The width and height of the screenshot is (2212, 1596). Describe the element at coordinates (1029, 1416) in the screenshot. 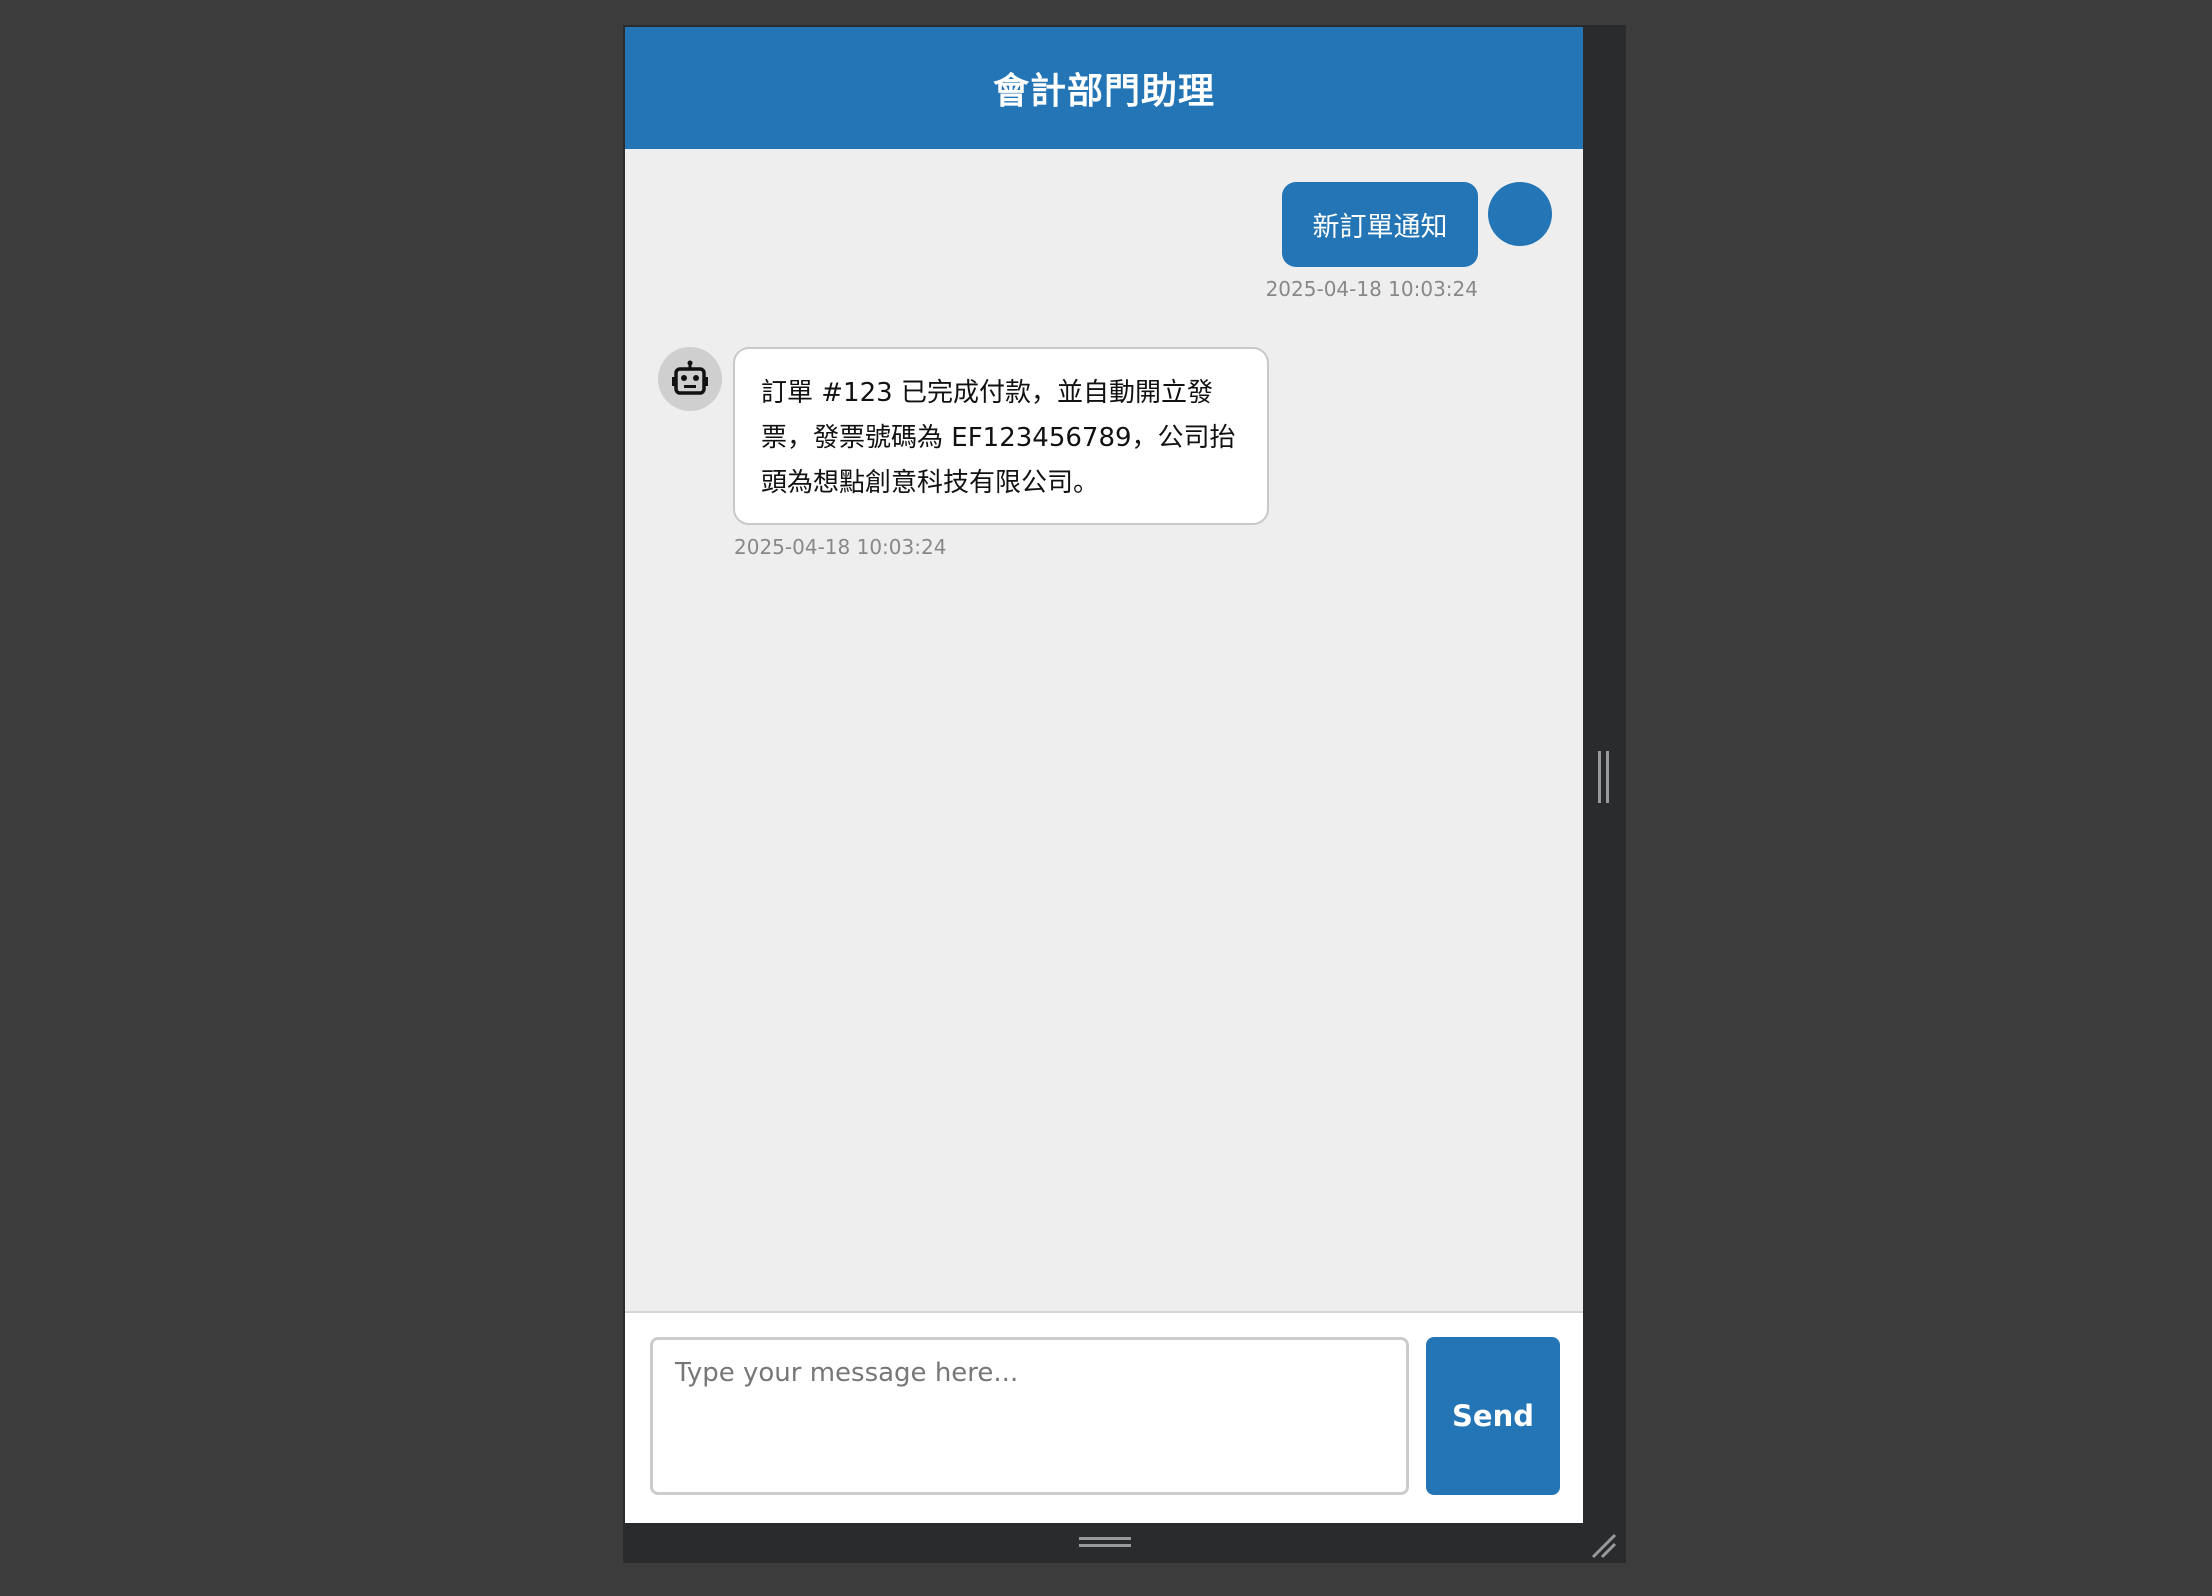

I see `message-input` at that location.